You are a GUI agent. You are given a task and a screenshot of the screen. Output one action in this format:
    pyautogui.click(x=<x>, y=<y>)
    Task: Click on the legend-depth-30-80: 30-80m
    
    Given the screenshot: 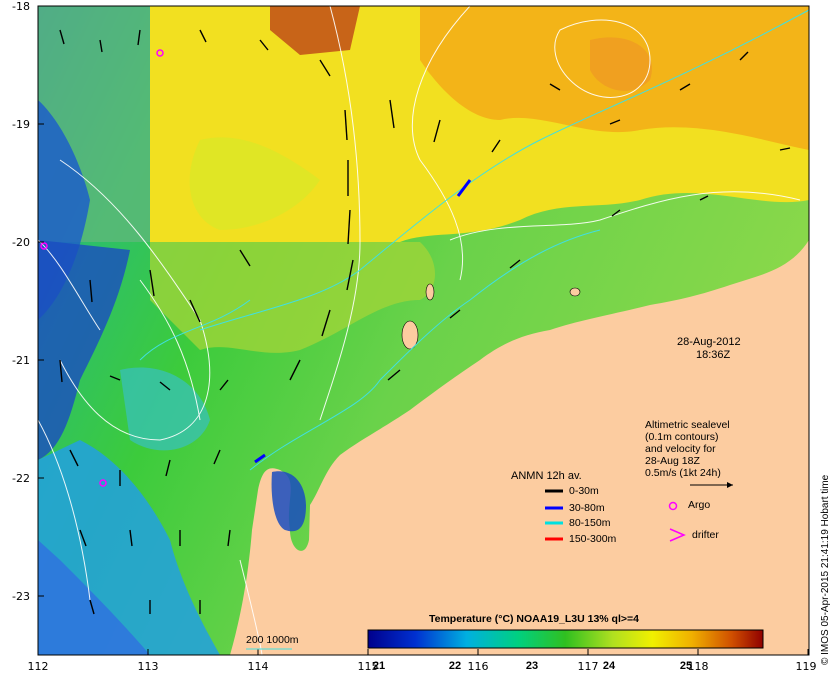 What is the action you would take?
    pyautogui.click(x=587, y=508)
    